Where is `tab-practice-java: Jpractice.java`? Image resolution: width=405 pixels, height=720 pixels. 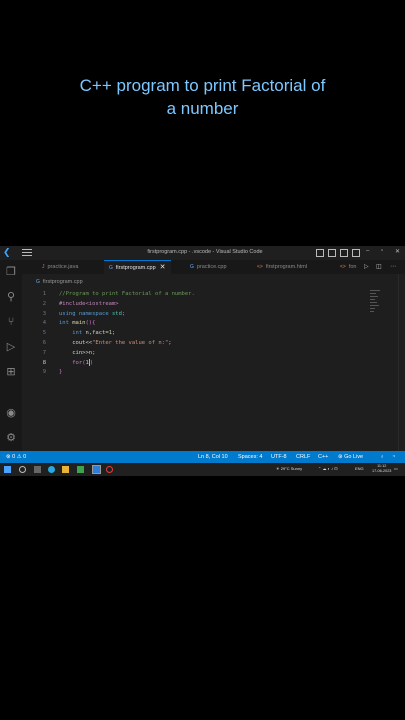
tab-practice-java: Jpractice.java is located at coordinates (60, 267).